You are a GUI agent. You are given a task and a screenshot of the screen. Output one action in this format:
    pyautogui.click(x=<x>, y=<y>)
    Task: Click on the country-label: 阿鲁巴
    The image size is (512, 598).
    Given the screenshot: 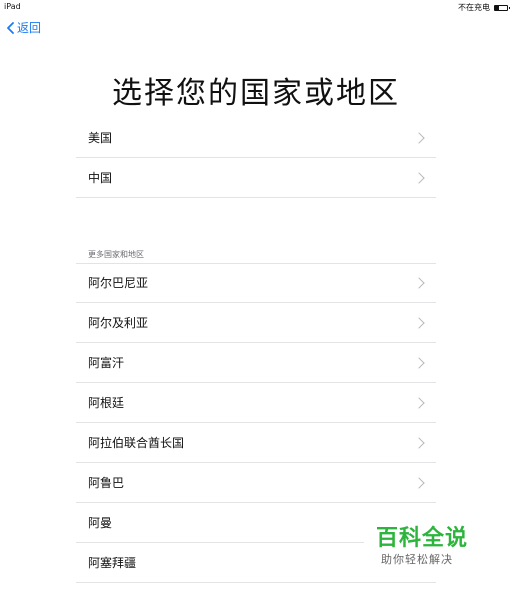 What is the action you would take?
    pyautogui.click(x=106, y=483)
    